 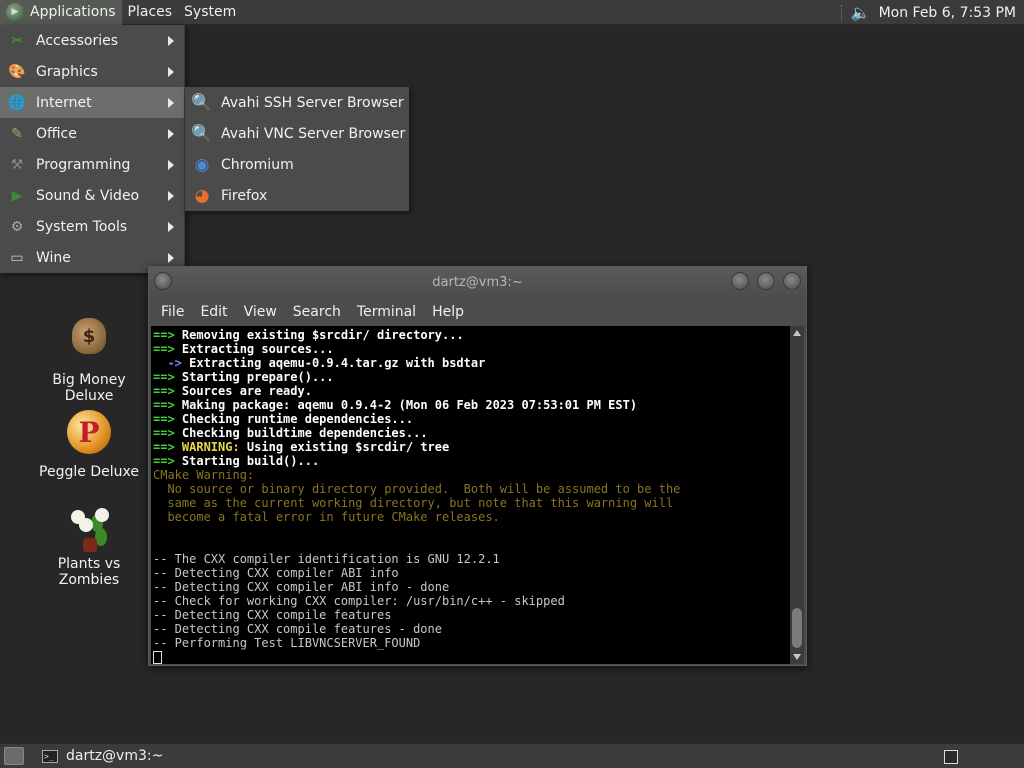 I want to click on terminal-line-text: Sources are ready., so click(x=246, y=391).